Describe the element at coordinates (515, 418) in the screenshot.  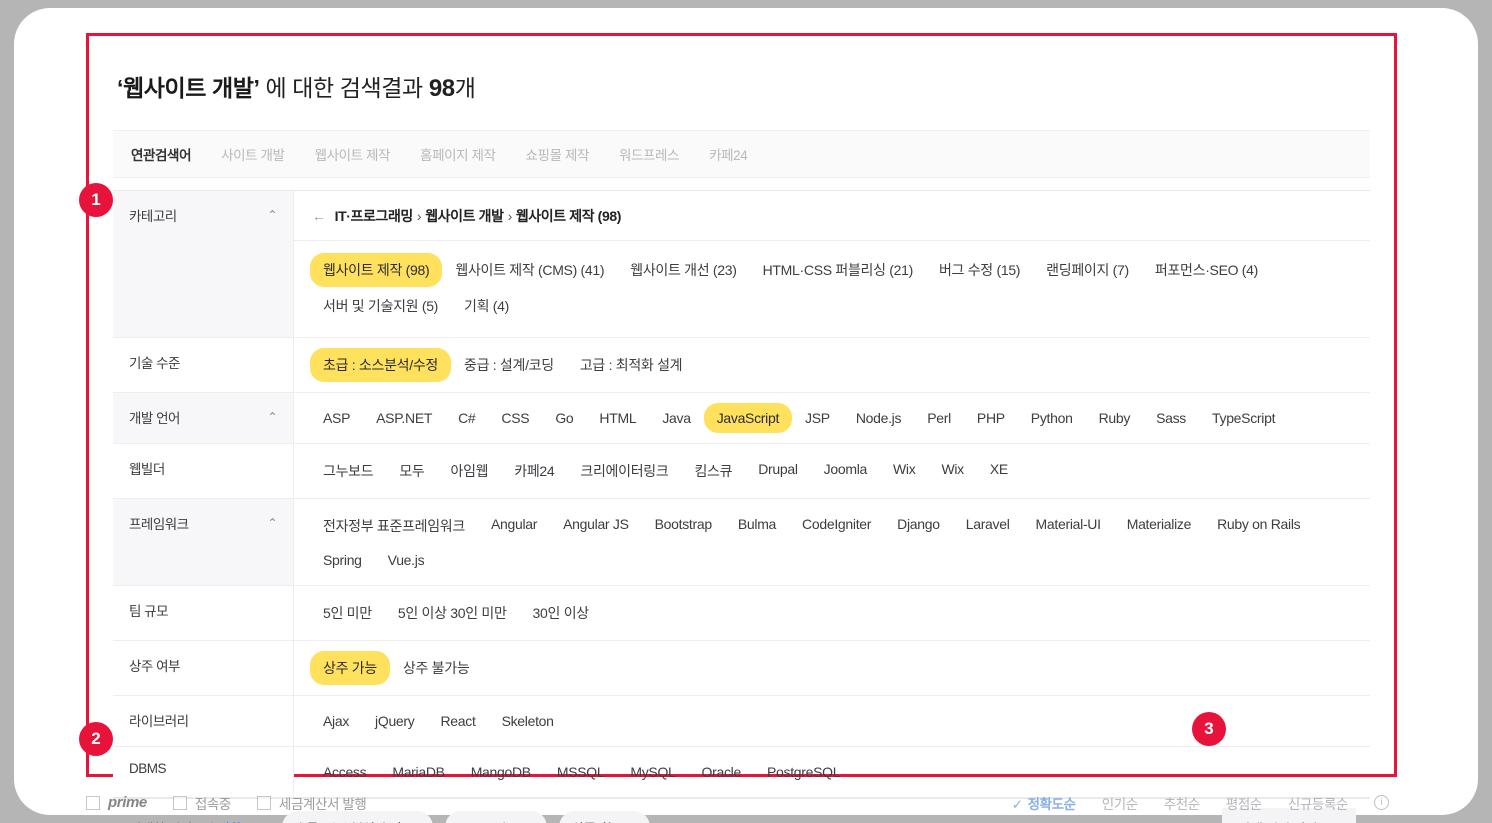
I see `filter-option: CSS` at that location.